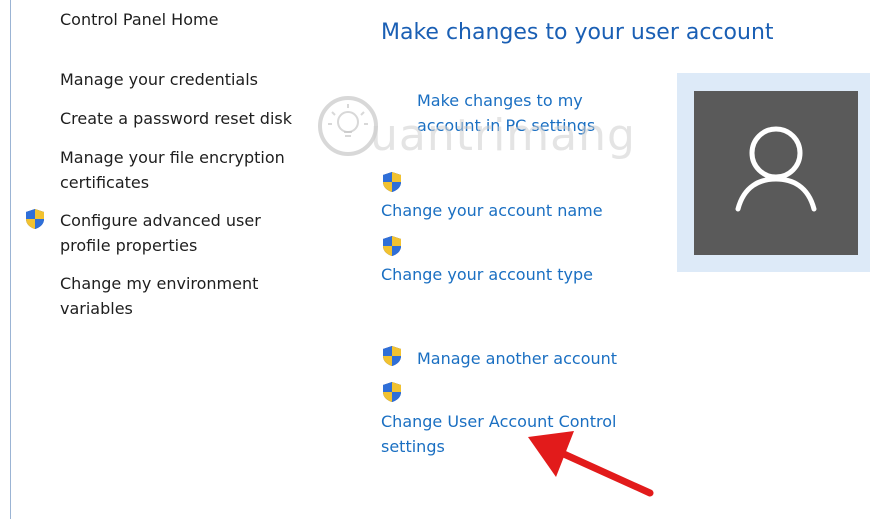 The height and width of the screenshot is (519, 870). I want to click on change-uac-settings-link: Change User Account Control settings, so click(521, 434).